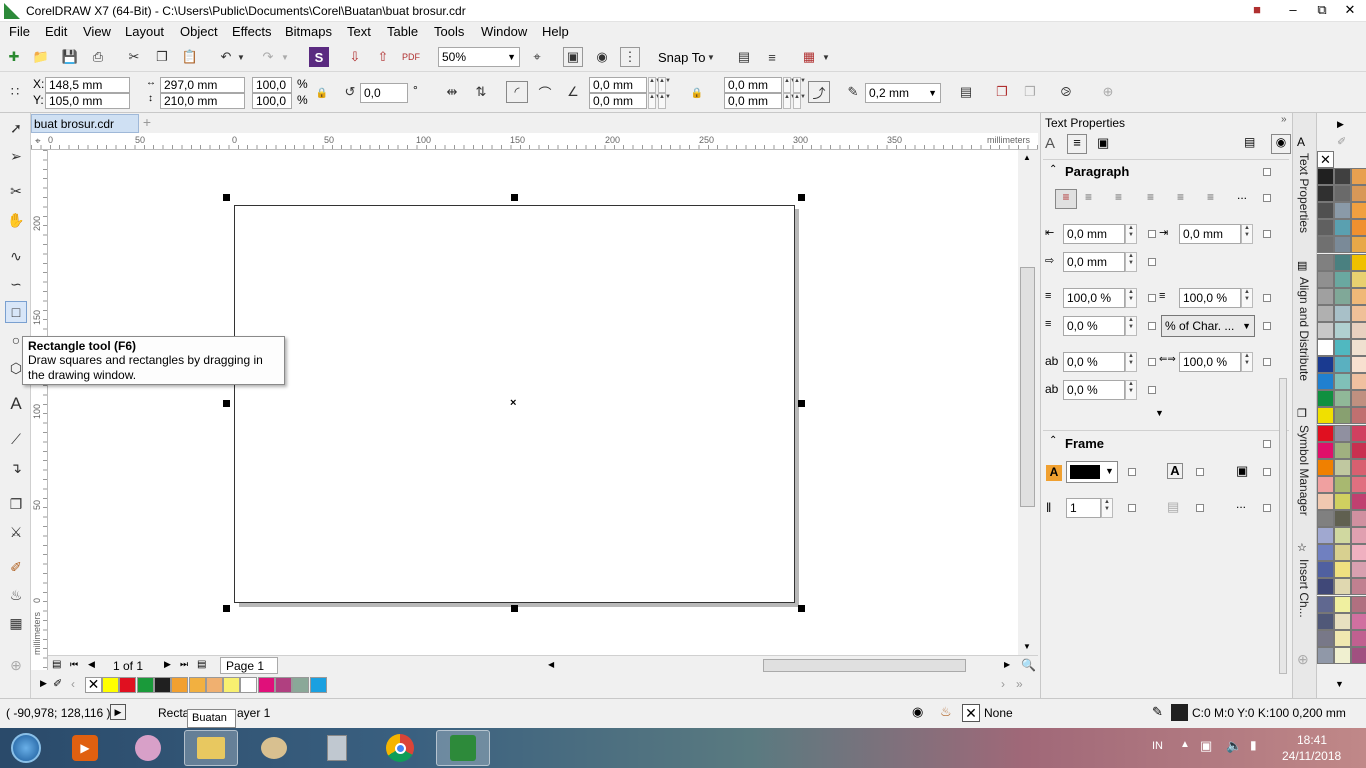 Image resolution: width=1366 pixels, height=768 pixels. What do you see at coordinates (85, 123) in the screenshot?
I see `document-tab: buat brosur.cdr` at bounding box center [85, 123].